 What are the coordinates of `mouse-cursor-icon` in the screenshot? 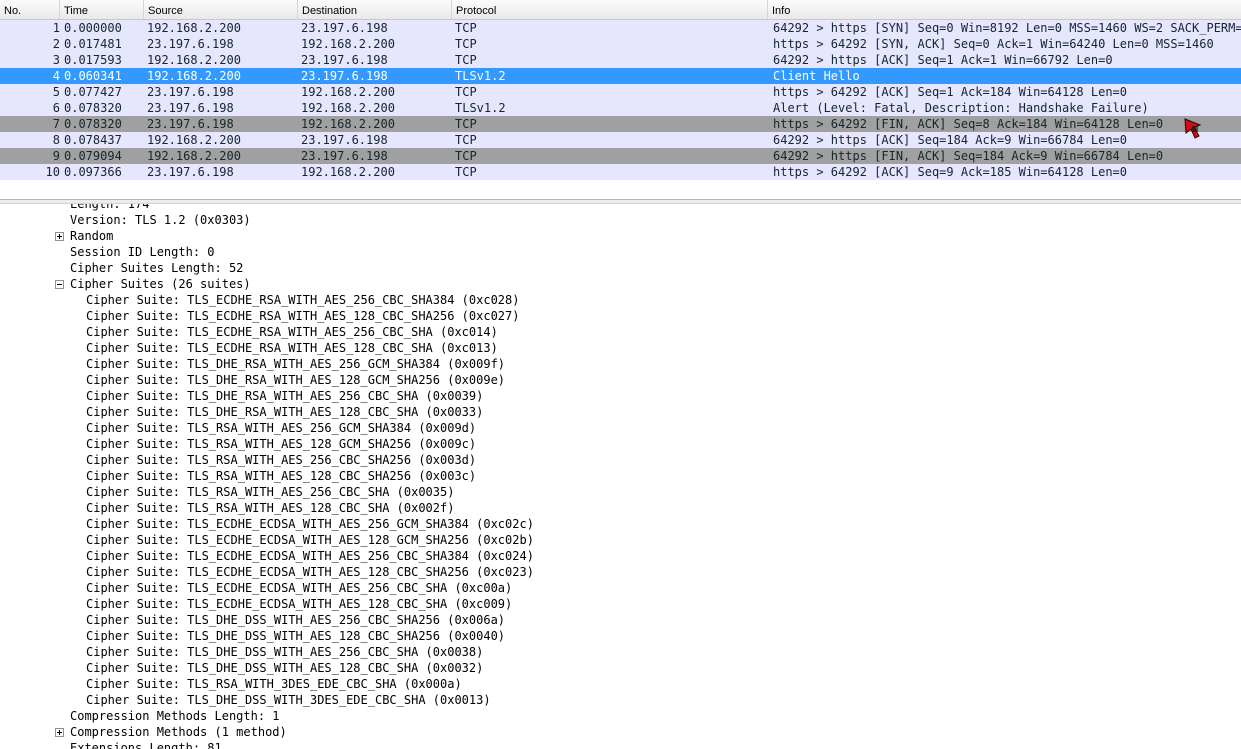 It's located at (1193, 128).